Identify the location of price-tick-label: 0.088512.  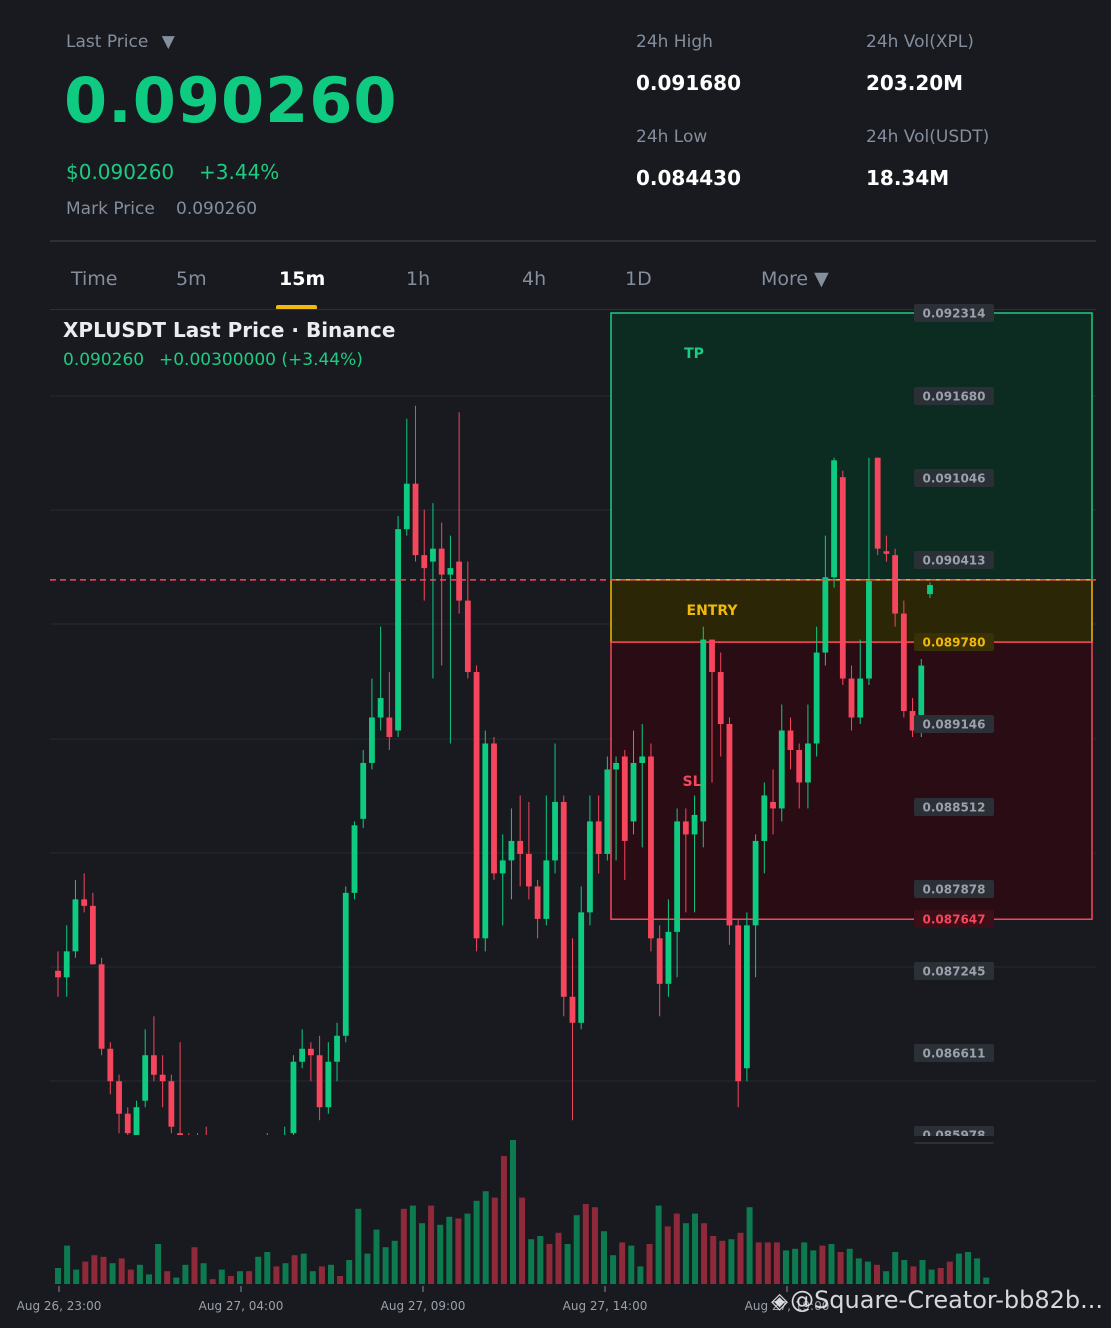
(953, 808).